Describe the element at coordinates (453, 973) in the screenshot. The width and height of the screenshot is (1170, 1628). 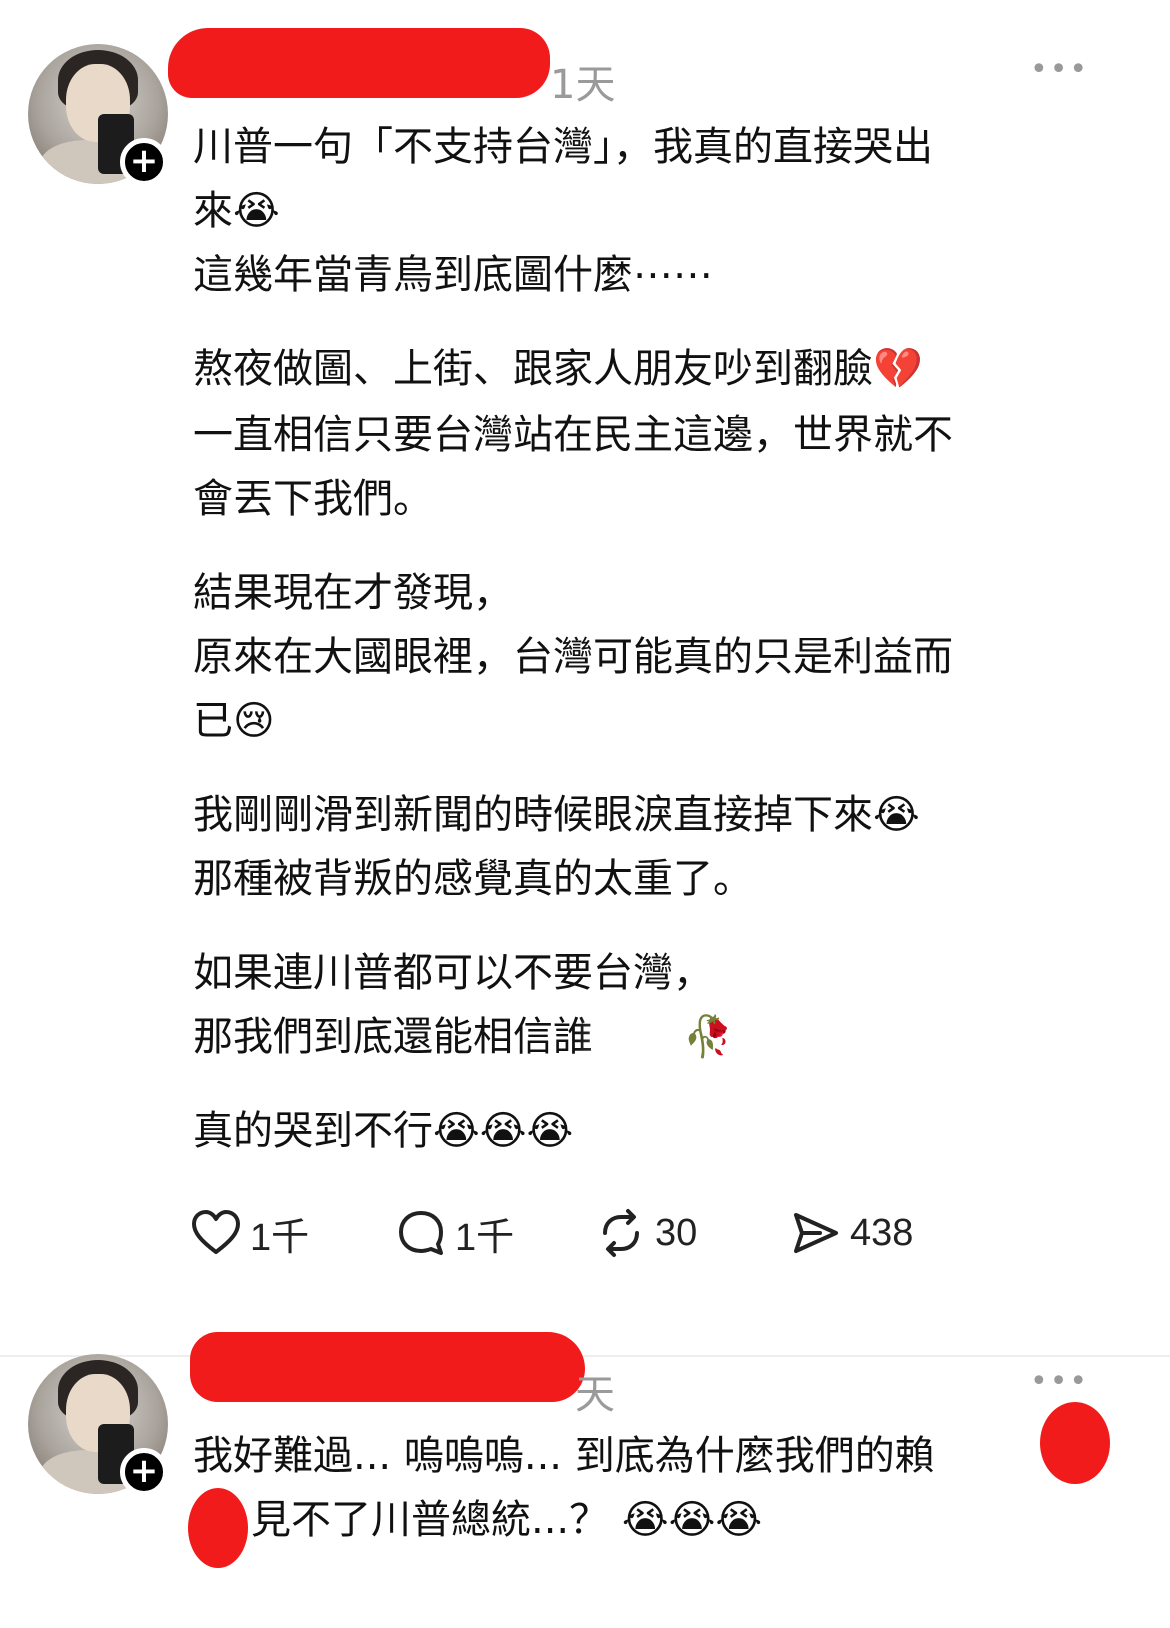
I see `post-line: 如果連川普都可以不要台灣，` at that location.